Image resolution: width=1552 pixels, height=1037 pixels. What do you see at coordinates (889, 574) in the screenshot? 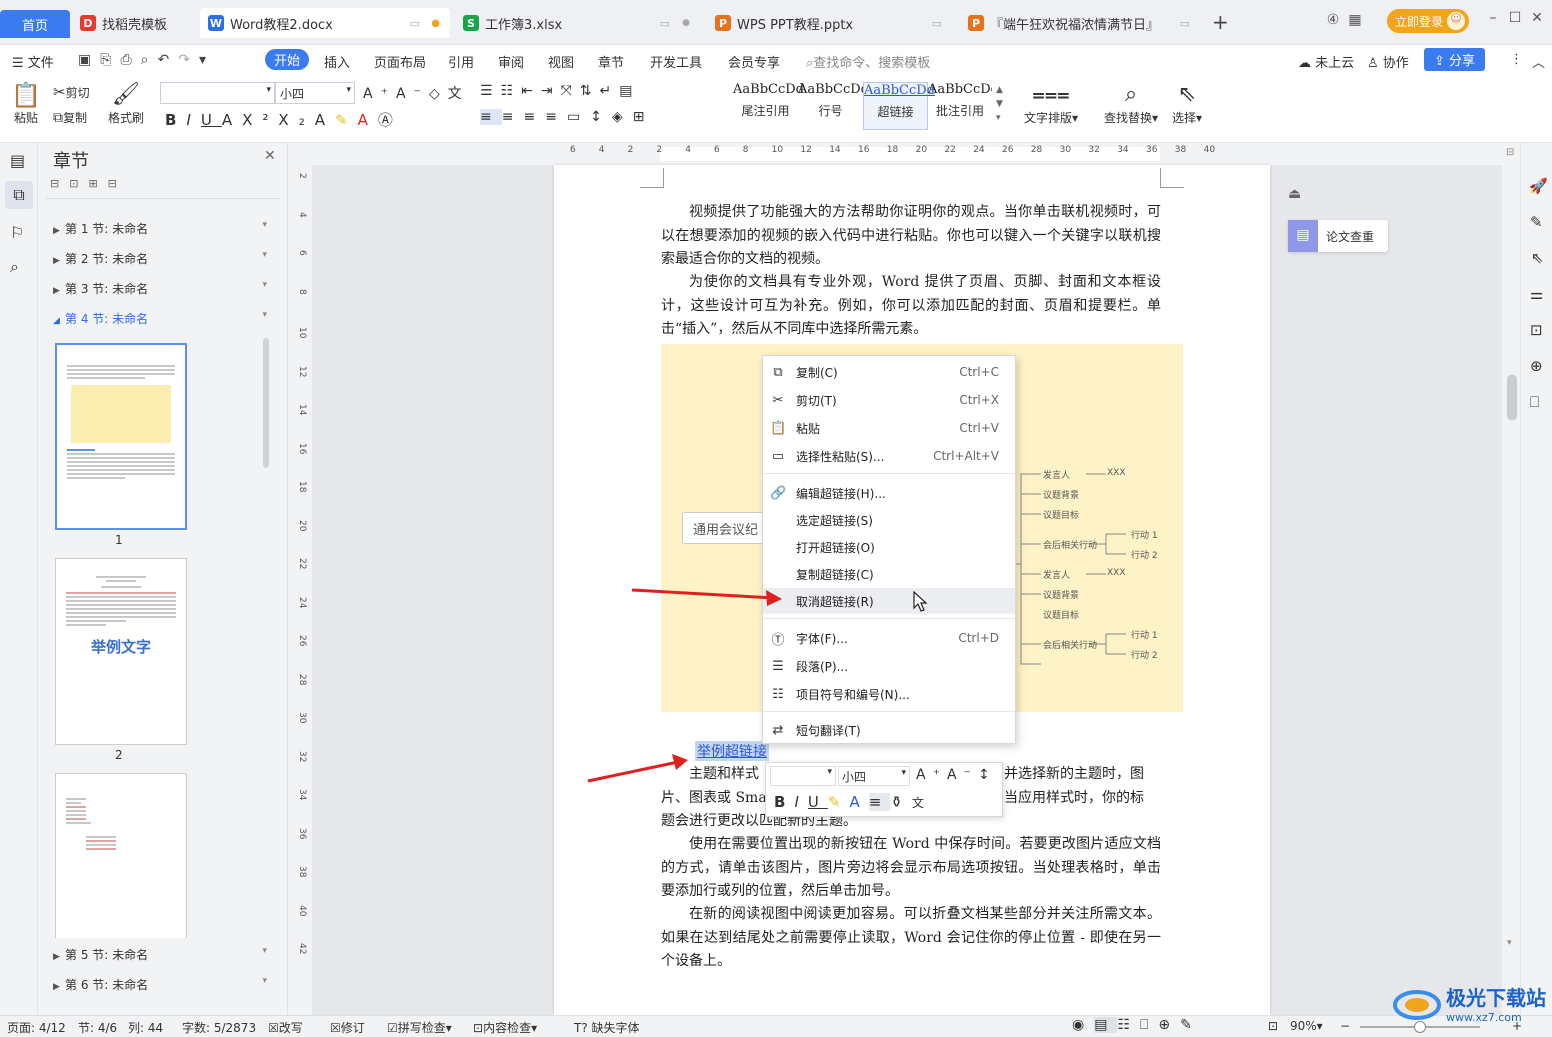
I see `menu-item-copy-hyperlink: 复制超链接(C)` at bounding box center [889, 574].